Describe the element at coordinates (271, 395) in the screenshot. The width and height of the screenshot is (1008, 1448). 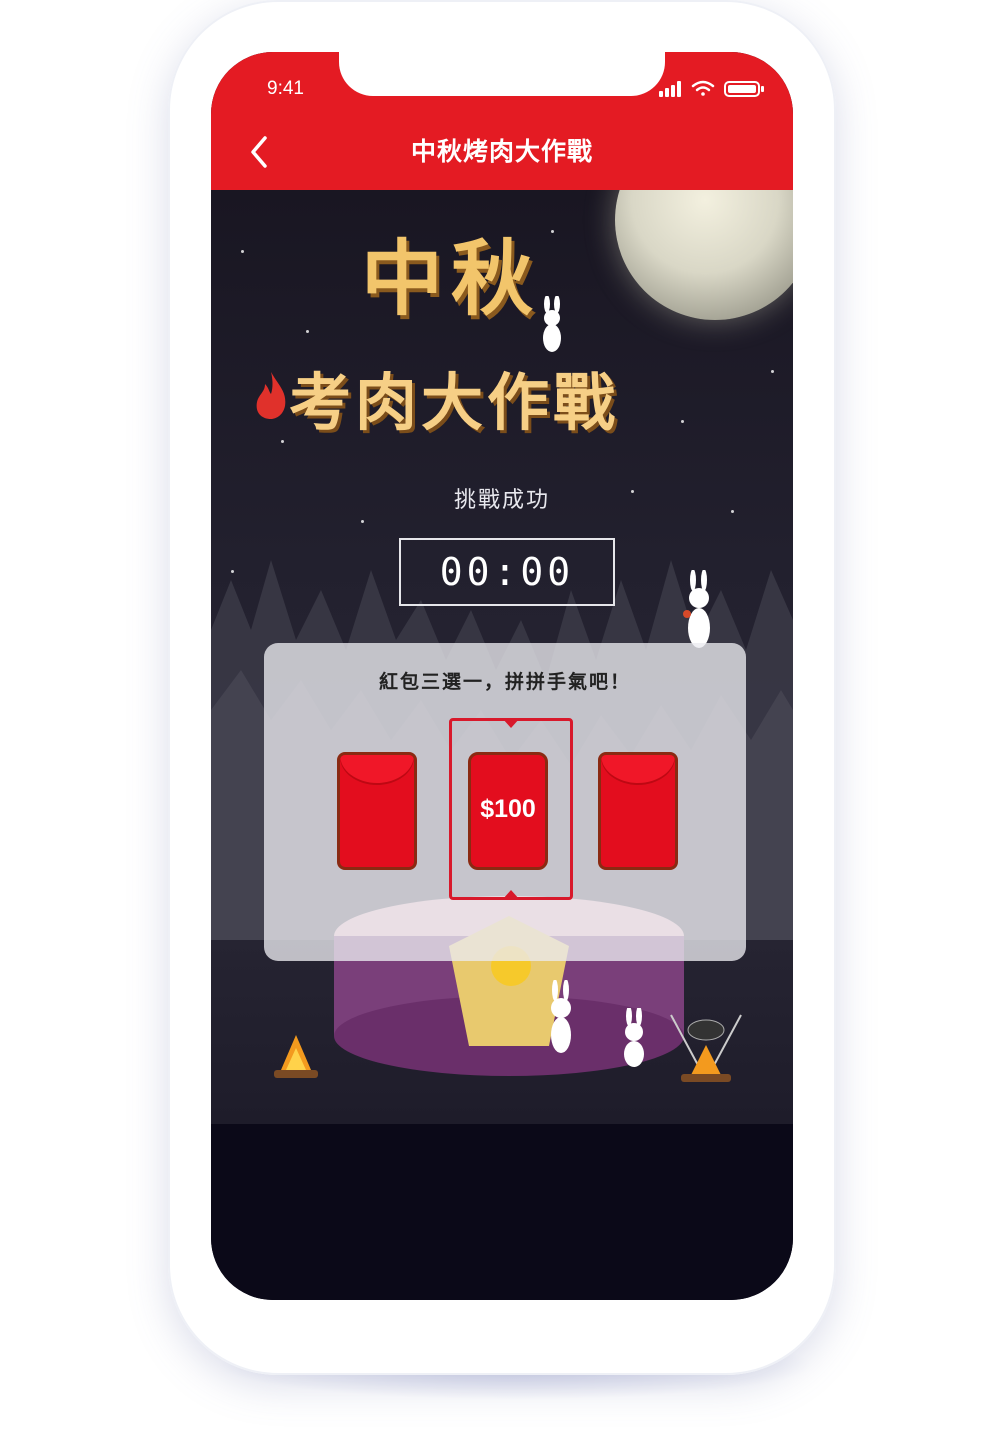
I see `flame-icon` at that location.